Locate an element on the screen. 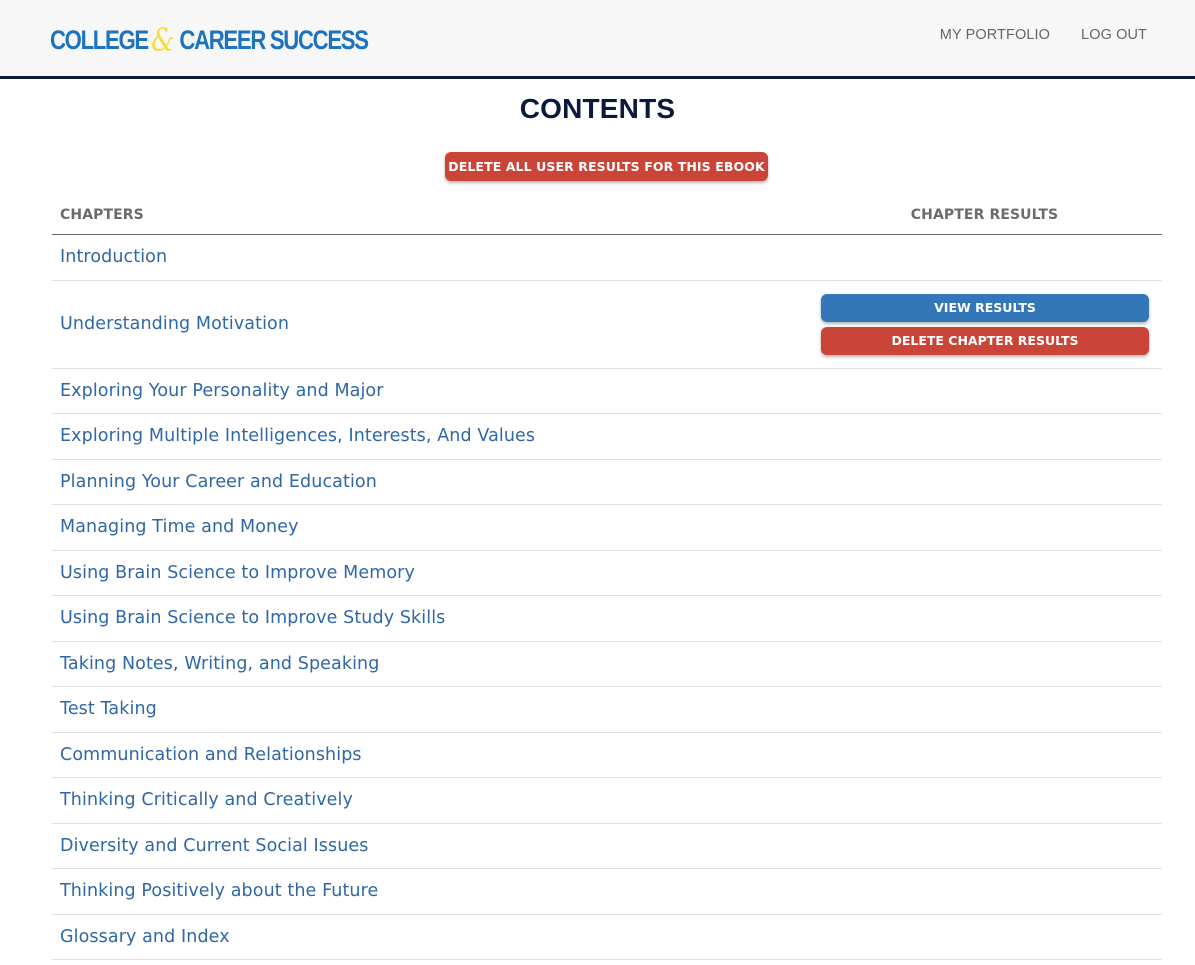 This screenshot has height=965, width=1195. logo-text-career-success: CAREER SUCCESS is located at coordinates (274, 39).